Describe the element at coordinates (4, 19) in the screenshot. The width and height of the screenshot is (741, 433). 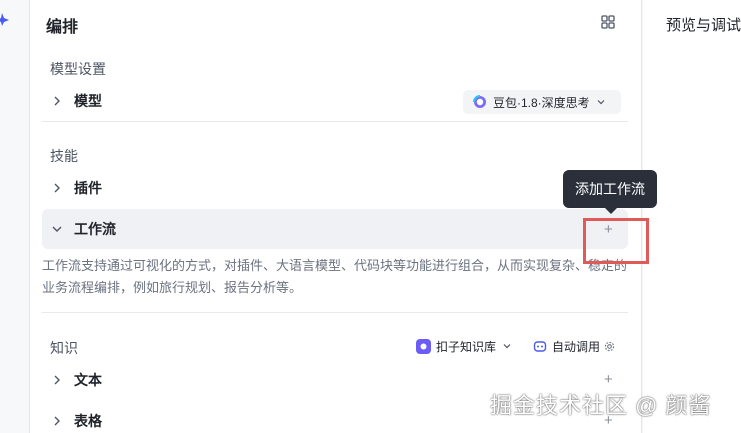
I see `sparkle-icon` at that location.